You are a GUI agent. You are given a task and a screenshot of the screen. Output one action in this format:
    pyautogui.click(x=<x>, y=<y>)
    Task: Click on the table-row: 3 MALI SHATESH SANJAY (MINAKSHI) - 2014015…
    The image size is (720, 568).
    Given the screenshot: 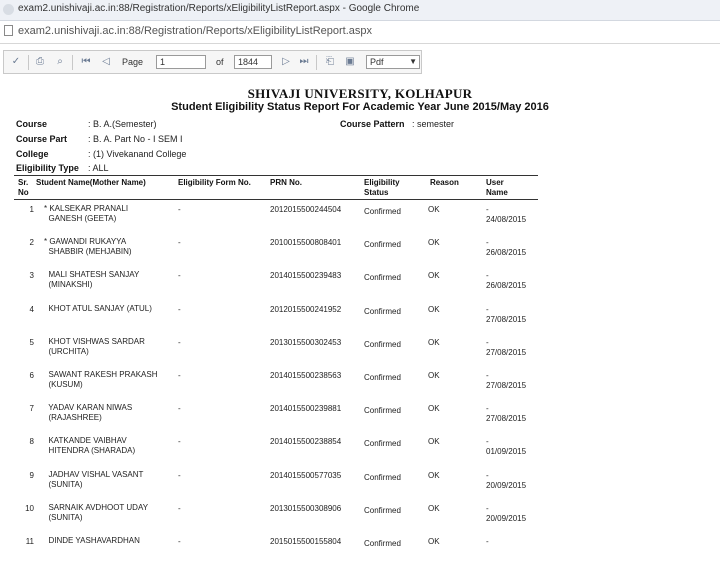 What is the action you would take?
    pyautogui.click(x=360, y=286)
    